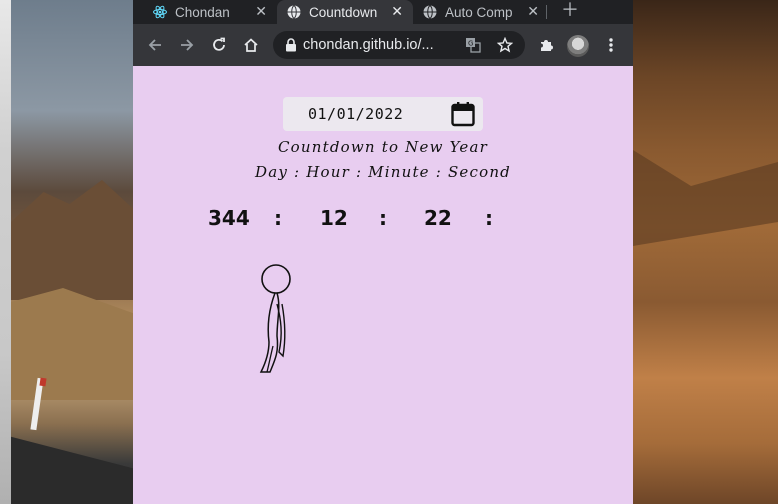 Image resolution: width=778 pixels, height=504 pixels. What do you see at coordinates (611, 45) in the screenshot?
I see `menu-kebab-icon` at bounding box center [611, 45].